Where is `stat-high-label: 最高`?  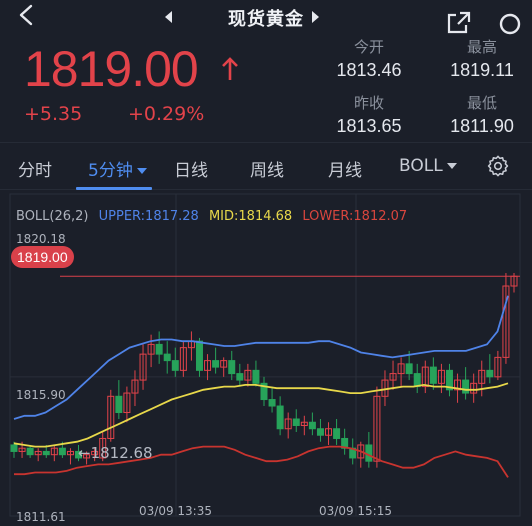
stat-high-label: 最高 is located at coordinates (481, 47).